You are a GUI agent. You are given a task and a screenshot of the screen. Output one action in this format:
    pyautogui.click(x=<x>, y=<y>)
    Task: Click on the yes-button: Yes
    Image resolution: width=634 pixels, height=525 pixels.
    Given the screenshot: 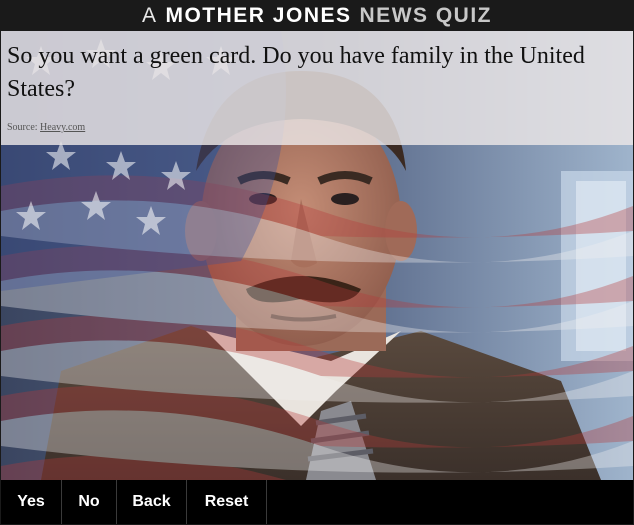 What is the action you would take?
    pyautogui.click(x=31, y=502)
    